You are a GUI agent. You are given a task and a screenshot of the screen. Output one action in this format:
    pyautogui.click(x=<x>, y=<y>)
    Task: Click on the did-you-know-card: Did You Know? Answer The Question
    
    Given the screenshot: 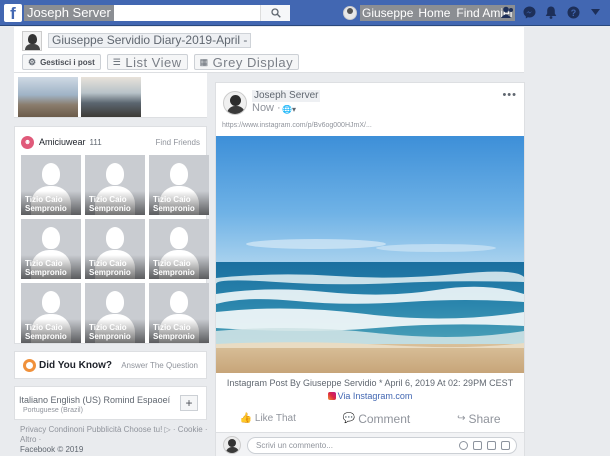 What is the action you would take?
    pyautogui.click(x=110, y=365)
    